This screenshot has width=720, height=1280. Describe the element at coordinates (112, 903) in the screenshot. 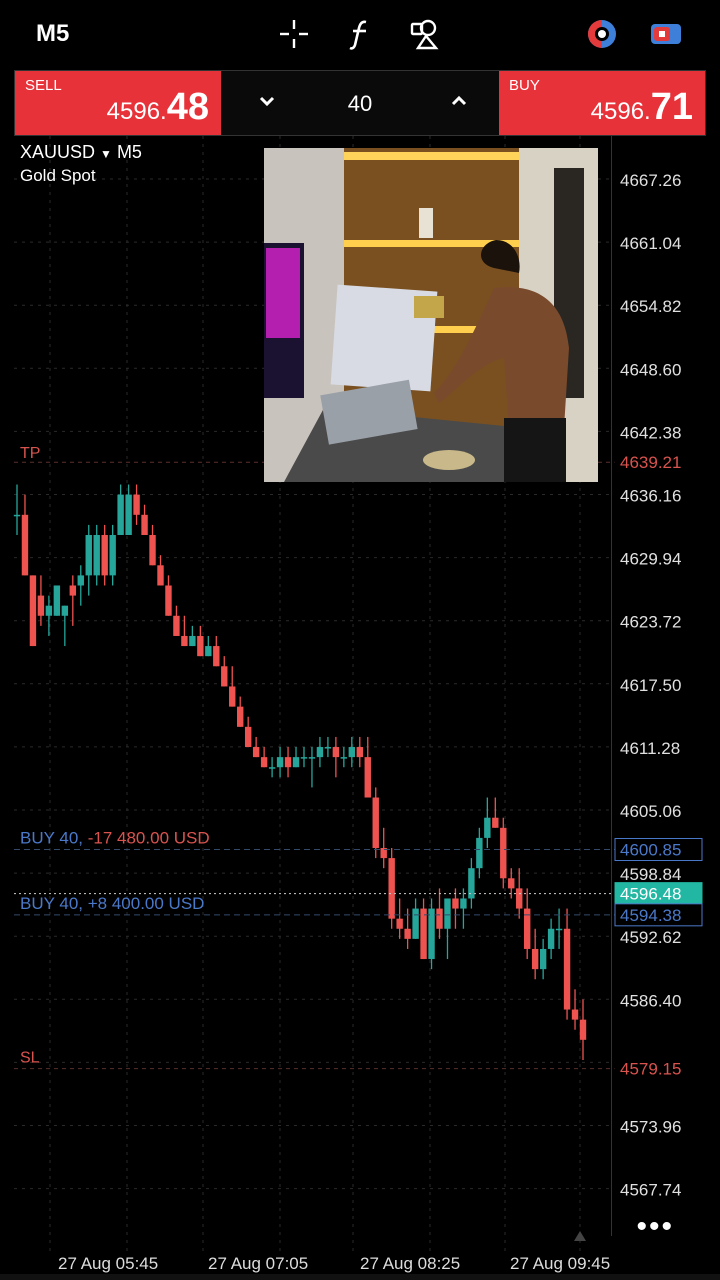

I see `order-label: BUY 40, +8 400.00 USD` at that location.